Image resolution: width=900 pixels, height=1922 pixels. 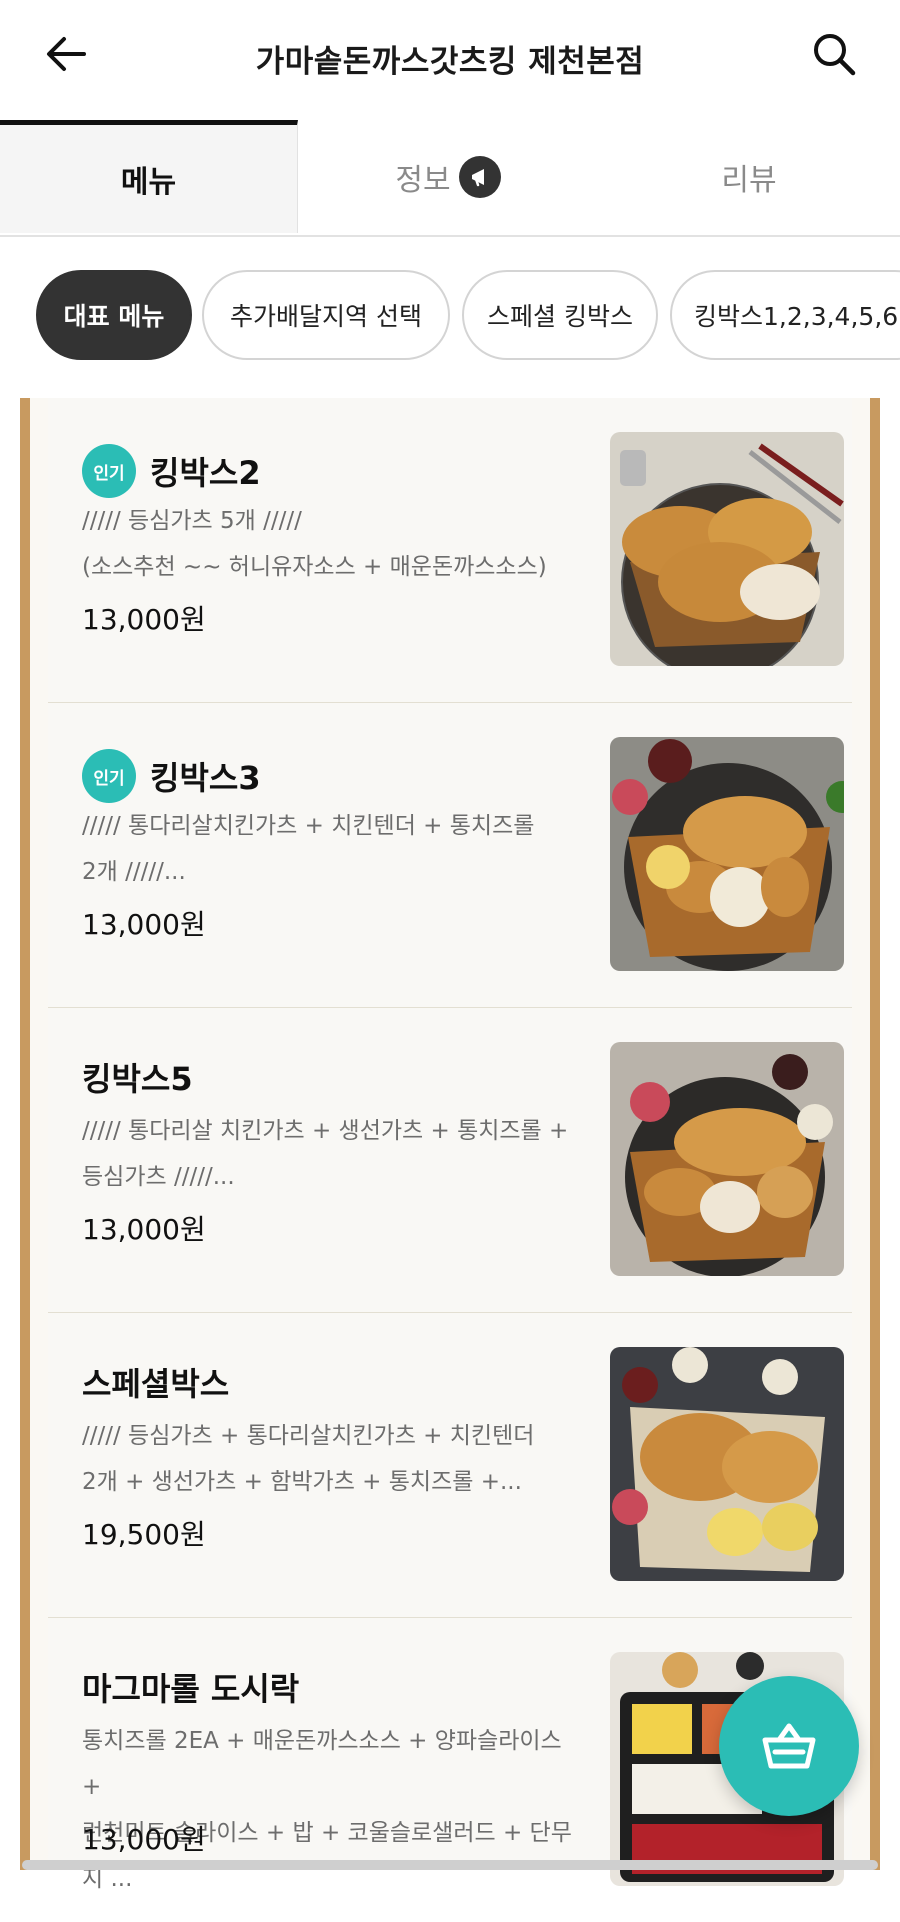 I want to click on store-title: 가마솥돈까스갓츠킹 제천본점, so click(x=450, y=62).